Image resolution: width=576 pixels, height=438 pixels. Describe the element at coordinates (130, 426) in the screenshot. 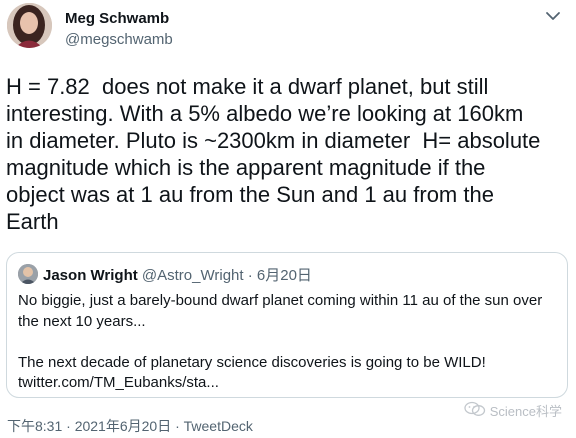

I see `tweet-footer: 下午8:31 · 2021年6月20日 · TweetDeck` at that location.